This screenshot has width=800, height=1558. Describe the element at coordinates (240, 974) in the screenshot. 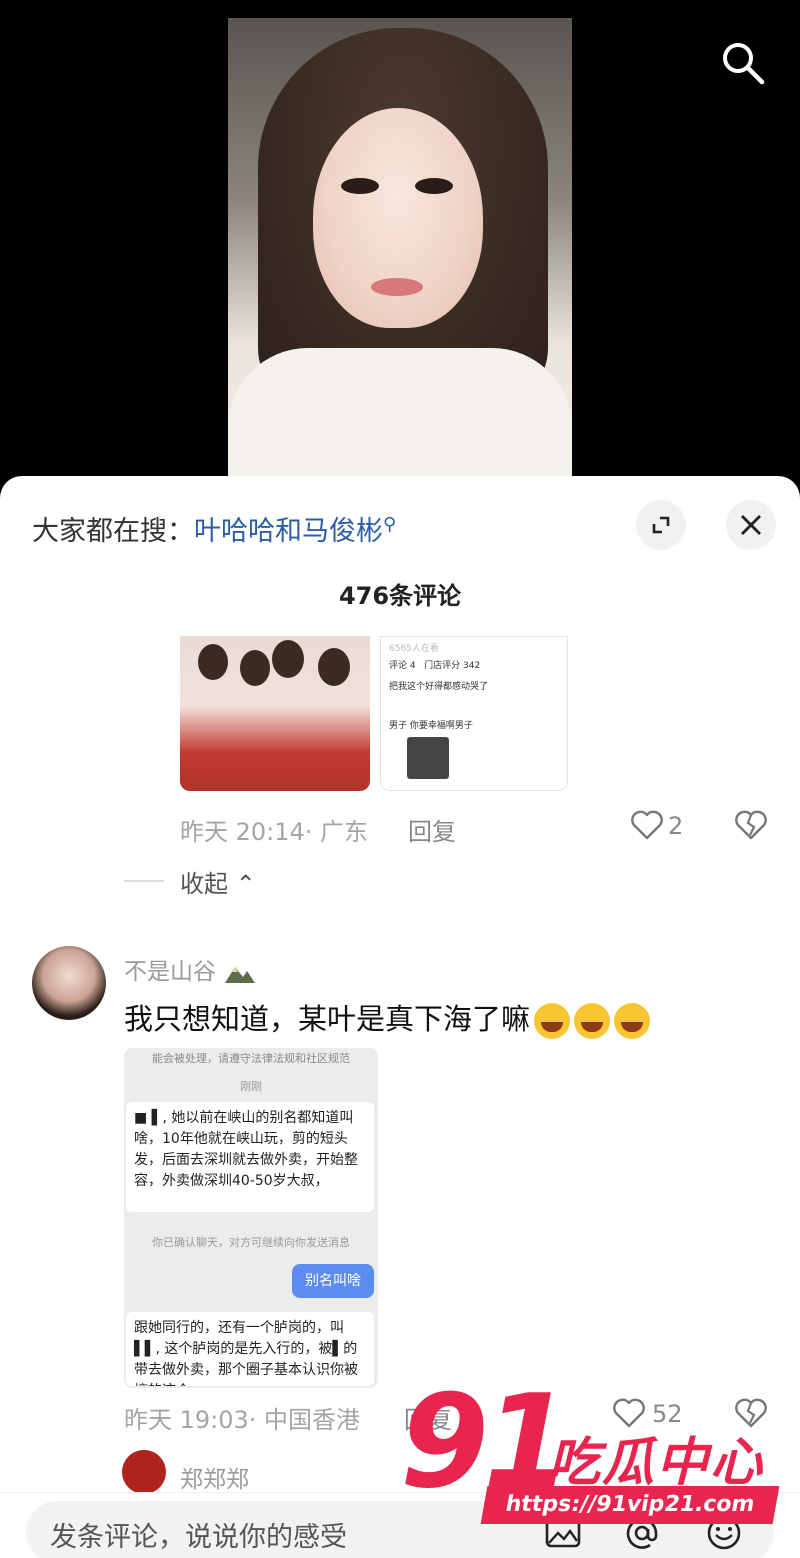

I see `mountain-icon` at that location.